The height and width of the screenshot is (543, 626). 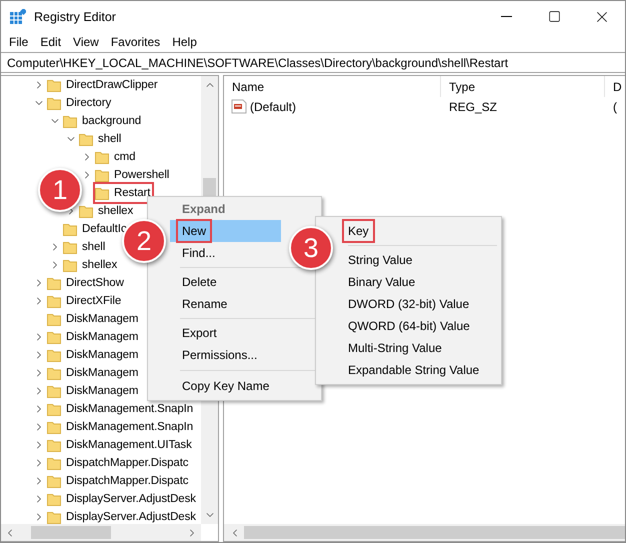 What do you see at coordinates (75, 17) in the screenshot?
I see `window-title: Registry Editor` at bounding box center [75, 17].